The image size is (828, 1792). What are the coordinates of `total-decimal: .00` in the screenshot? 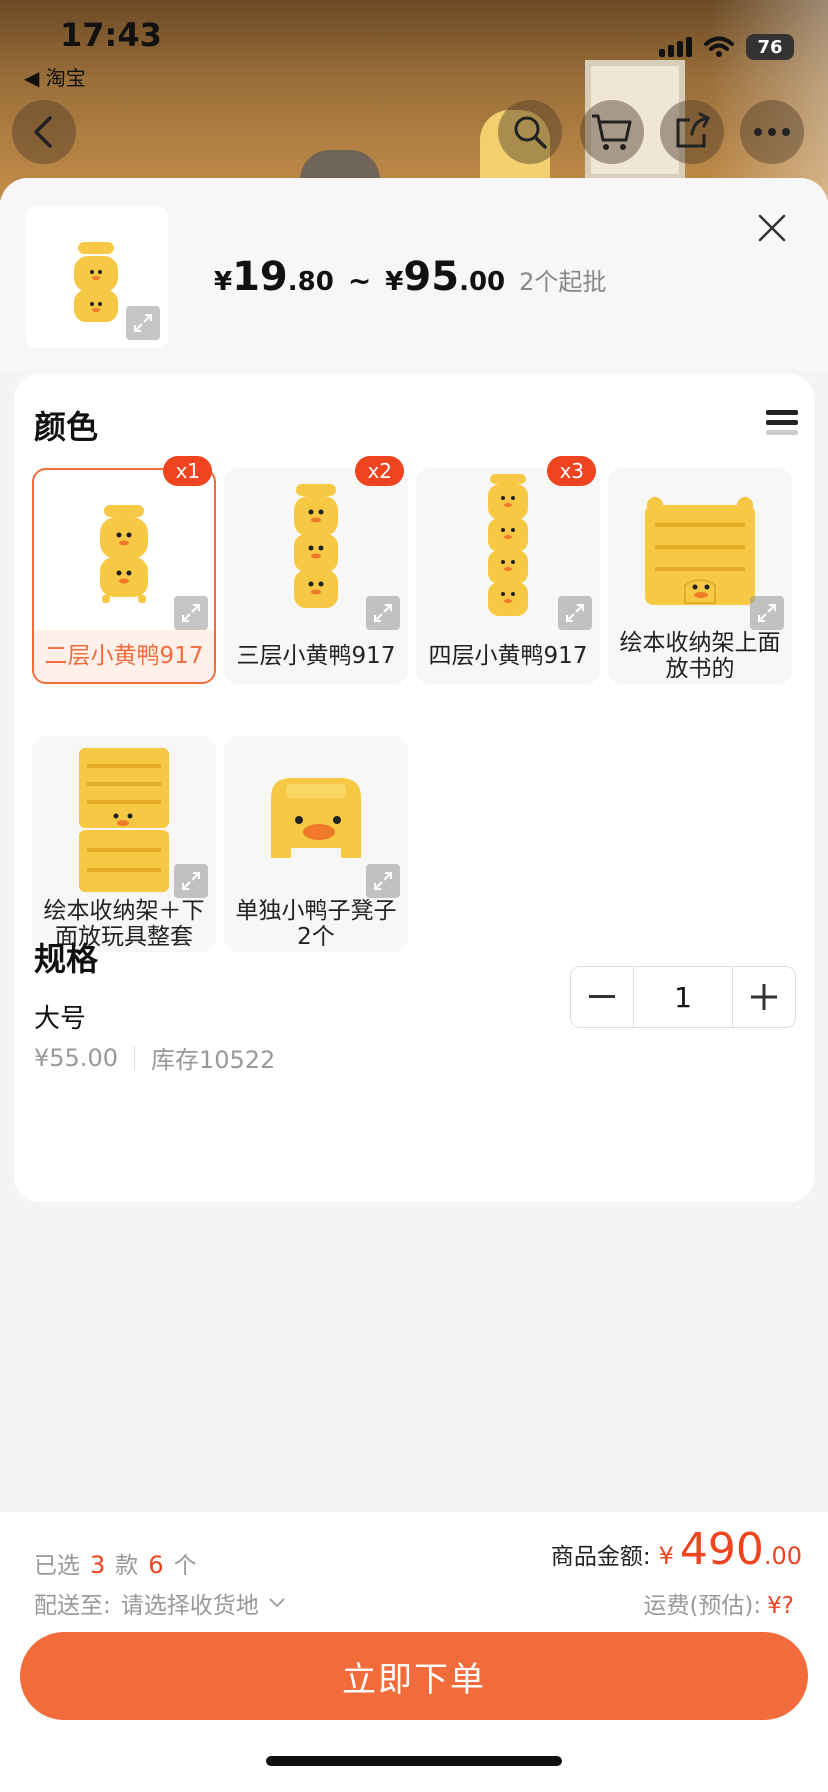 It's located at (782, 1556).